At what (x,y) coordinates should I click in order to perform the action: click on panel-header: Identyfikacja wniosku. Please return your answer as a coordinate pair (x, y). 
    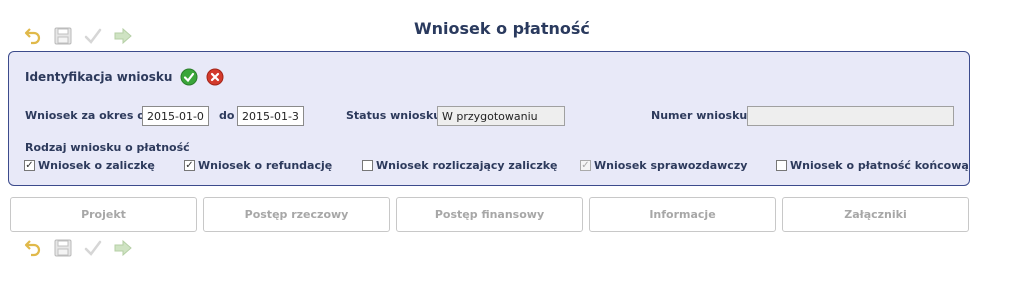
    Looking at the image, I should click on (124, 77).